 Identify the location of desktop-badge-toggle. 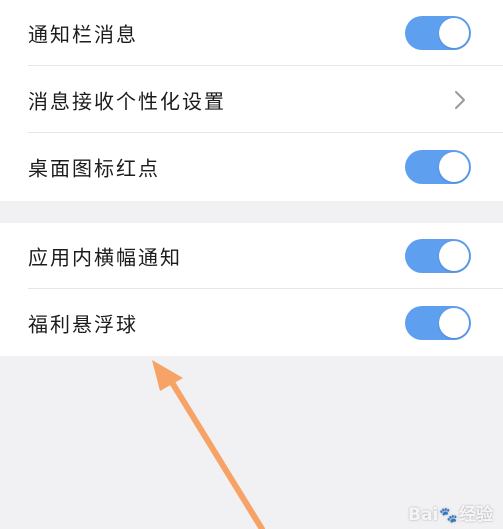
(438, 167).